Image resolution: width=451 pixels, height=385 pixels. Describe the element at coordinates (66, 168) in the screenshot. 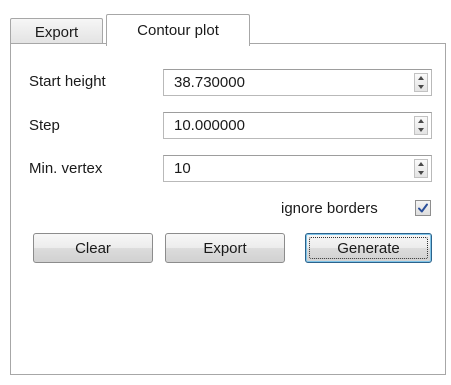

I see `min-vertex-label: Min. vertex` at that location.